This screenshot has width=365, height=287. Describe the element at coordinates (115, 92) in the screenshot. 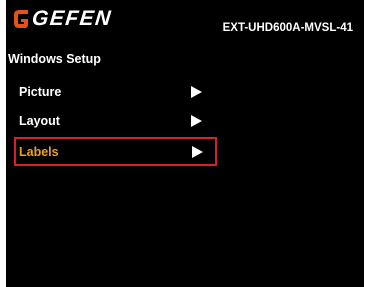

I see `menu-item-picture: Picture` at that location.